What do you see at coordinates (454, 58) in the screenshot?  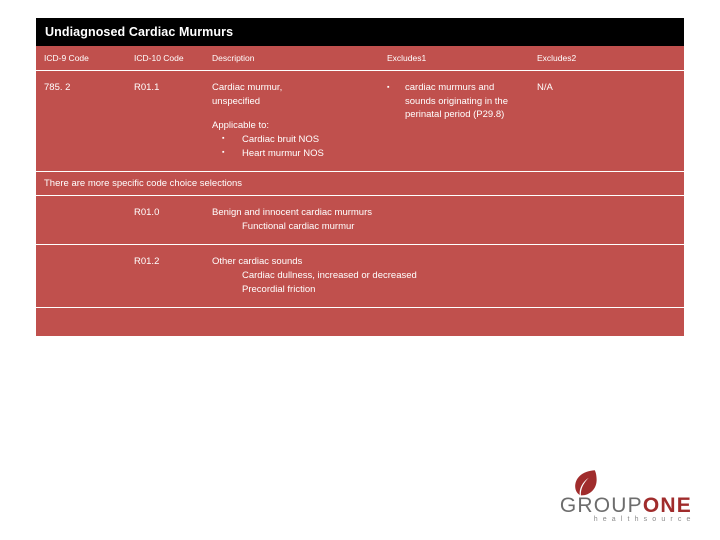 I see `column-header-excludes1: Excludes1` at bounding box center [454, 58].